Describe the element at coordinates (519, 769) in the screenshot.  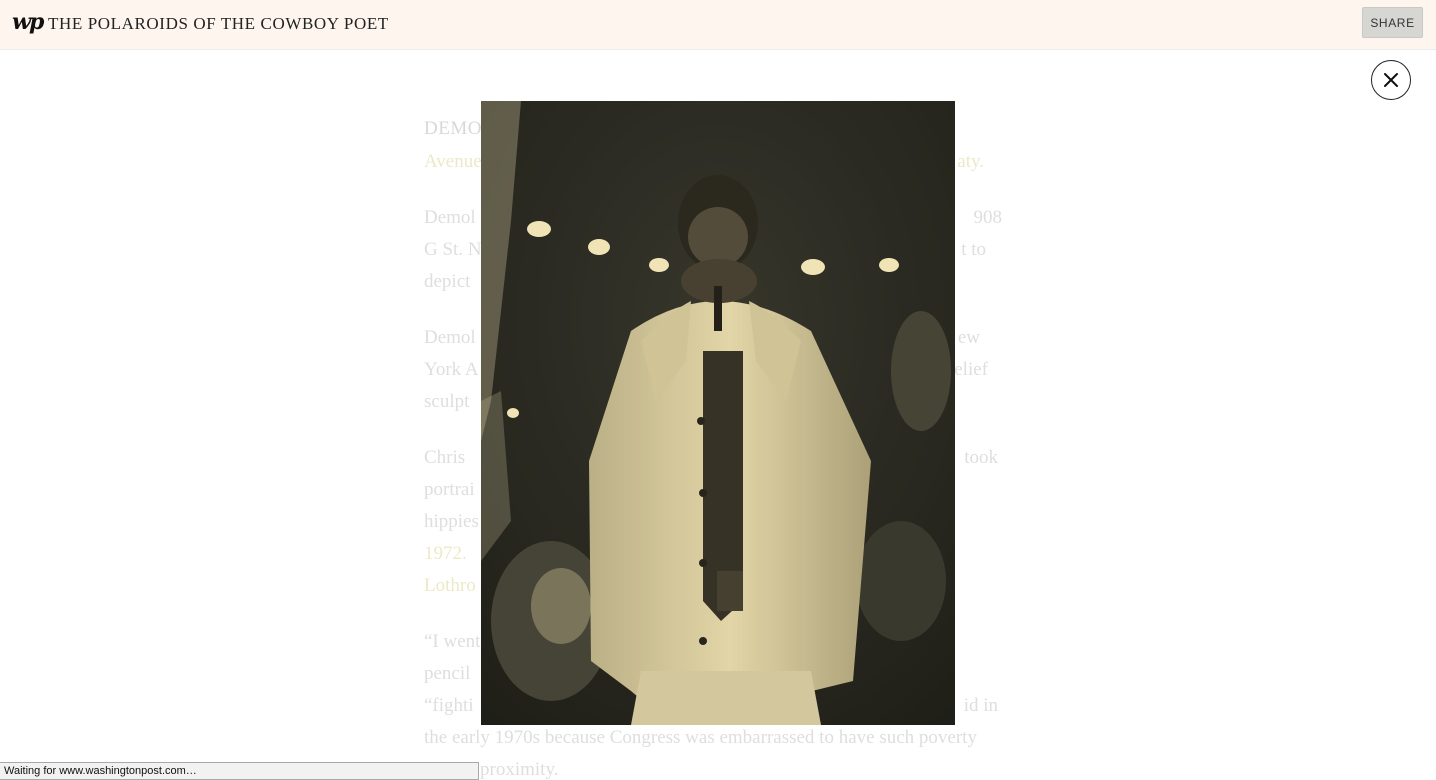
I see `article-text: proximity.` at that location.